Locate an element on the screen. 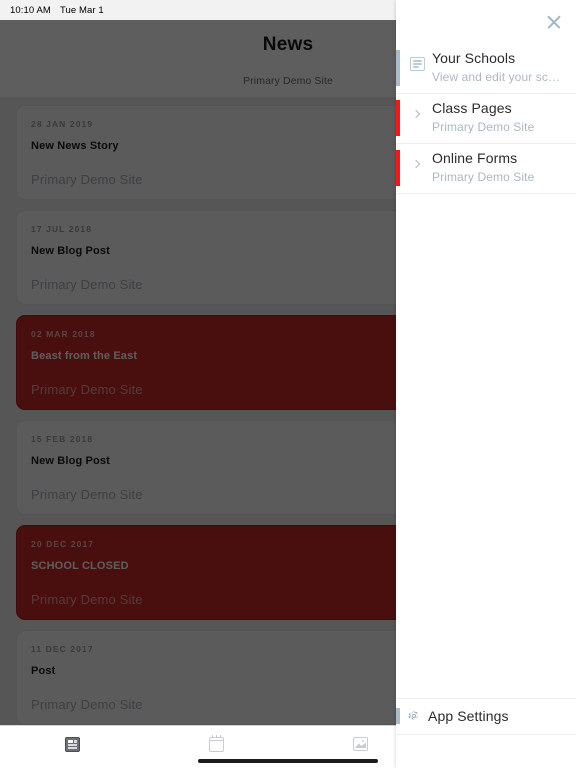 Image resolution: width=576 pixels, height=768 pixels. gear-icon is located at coordinates (414, 716).